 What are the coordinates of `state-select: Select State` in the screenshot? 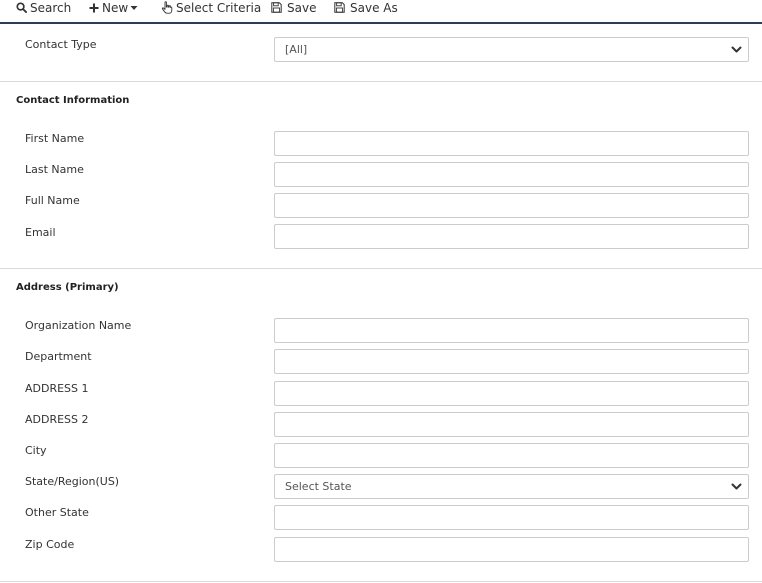 It's located at (511, 486).